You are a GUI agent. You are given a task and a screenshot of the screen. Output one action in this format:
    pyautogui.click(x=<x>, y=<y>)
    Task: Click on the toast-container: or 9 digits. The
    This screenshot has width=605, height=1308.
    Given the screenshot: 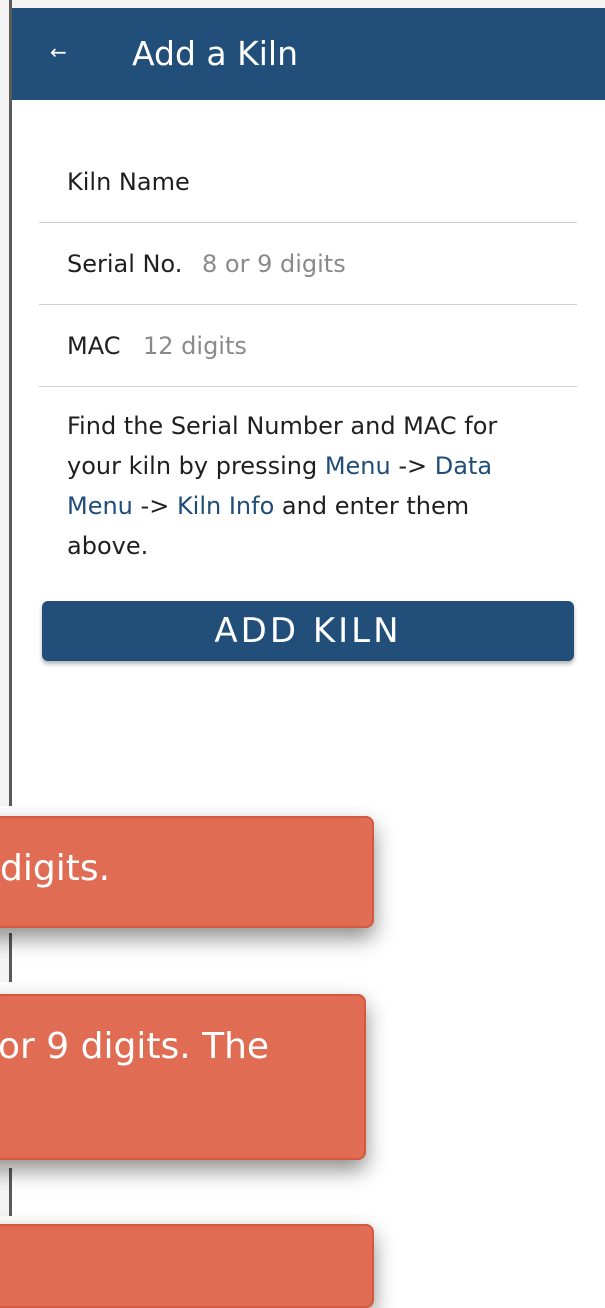 What is the action you would take?
    pyautogui.click(x=189, y=1075)
    